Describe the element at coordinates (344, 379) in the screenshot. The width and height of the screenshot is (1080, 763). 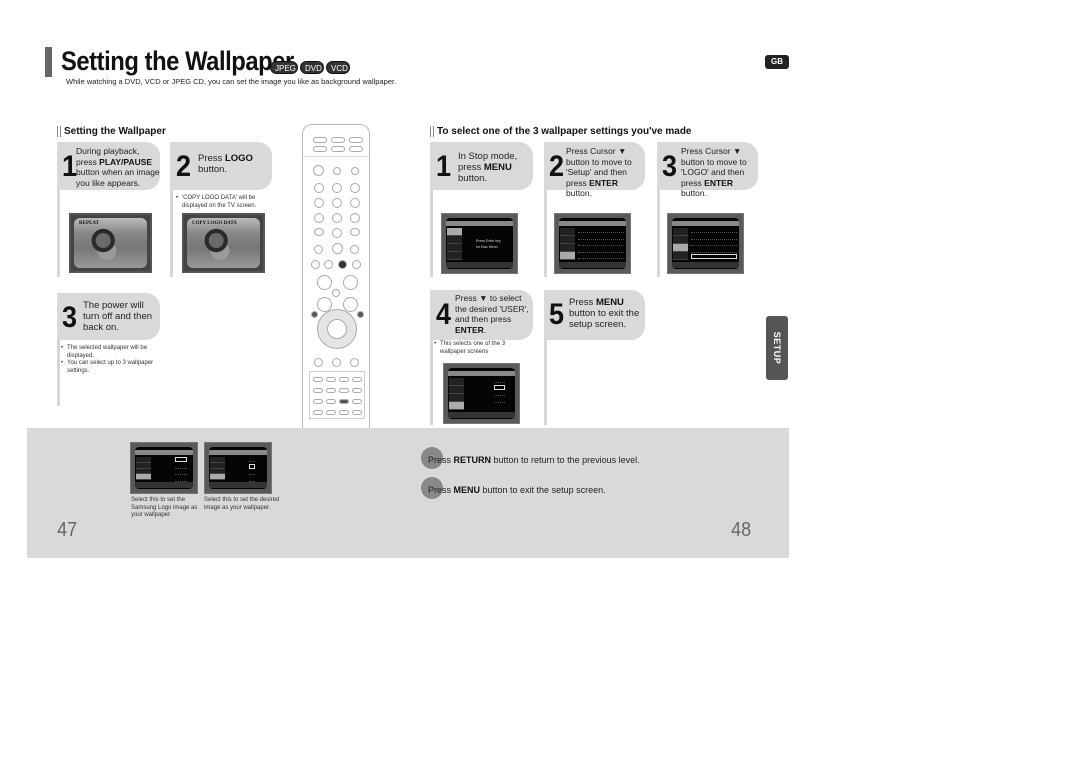
I see `dimmer-button` at that location.